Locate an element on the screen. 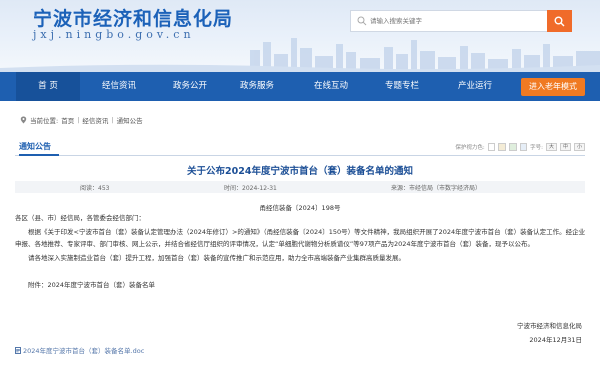 Image resolution: width=600 pixels, height=366 pixels. breadcrumb-prefix: 当前位置: is located at coordinates (44, 121).